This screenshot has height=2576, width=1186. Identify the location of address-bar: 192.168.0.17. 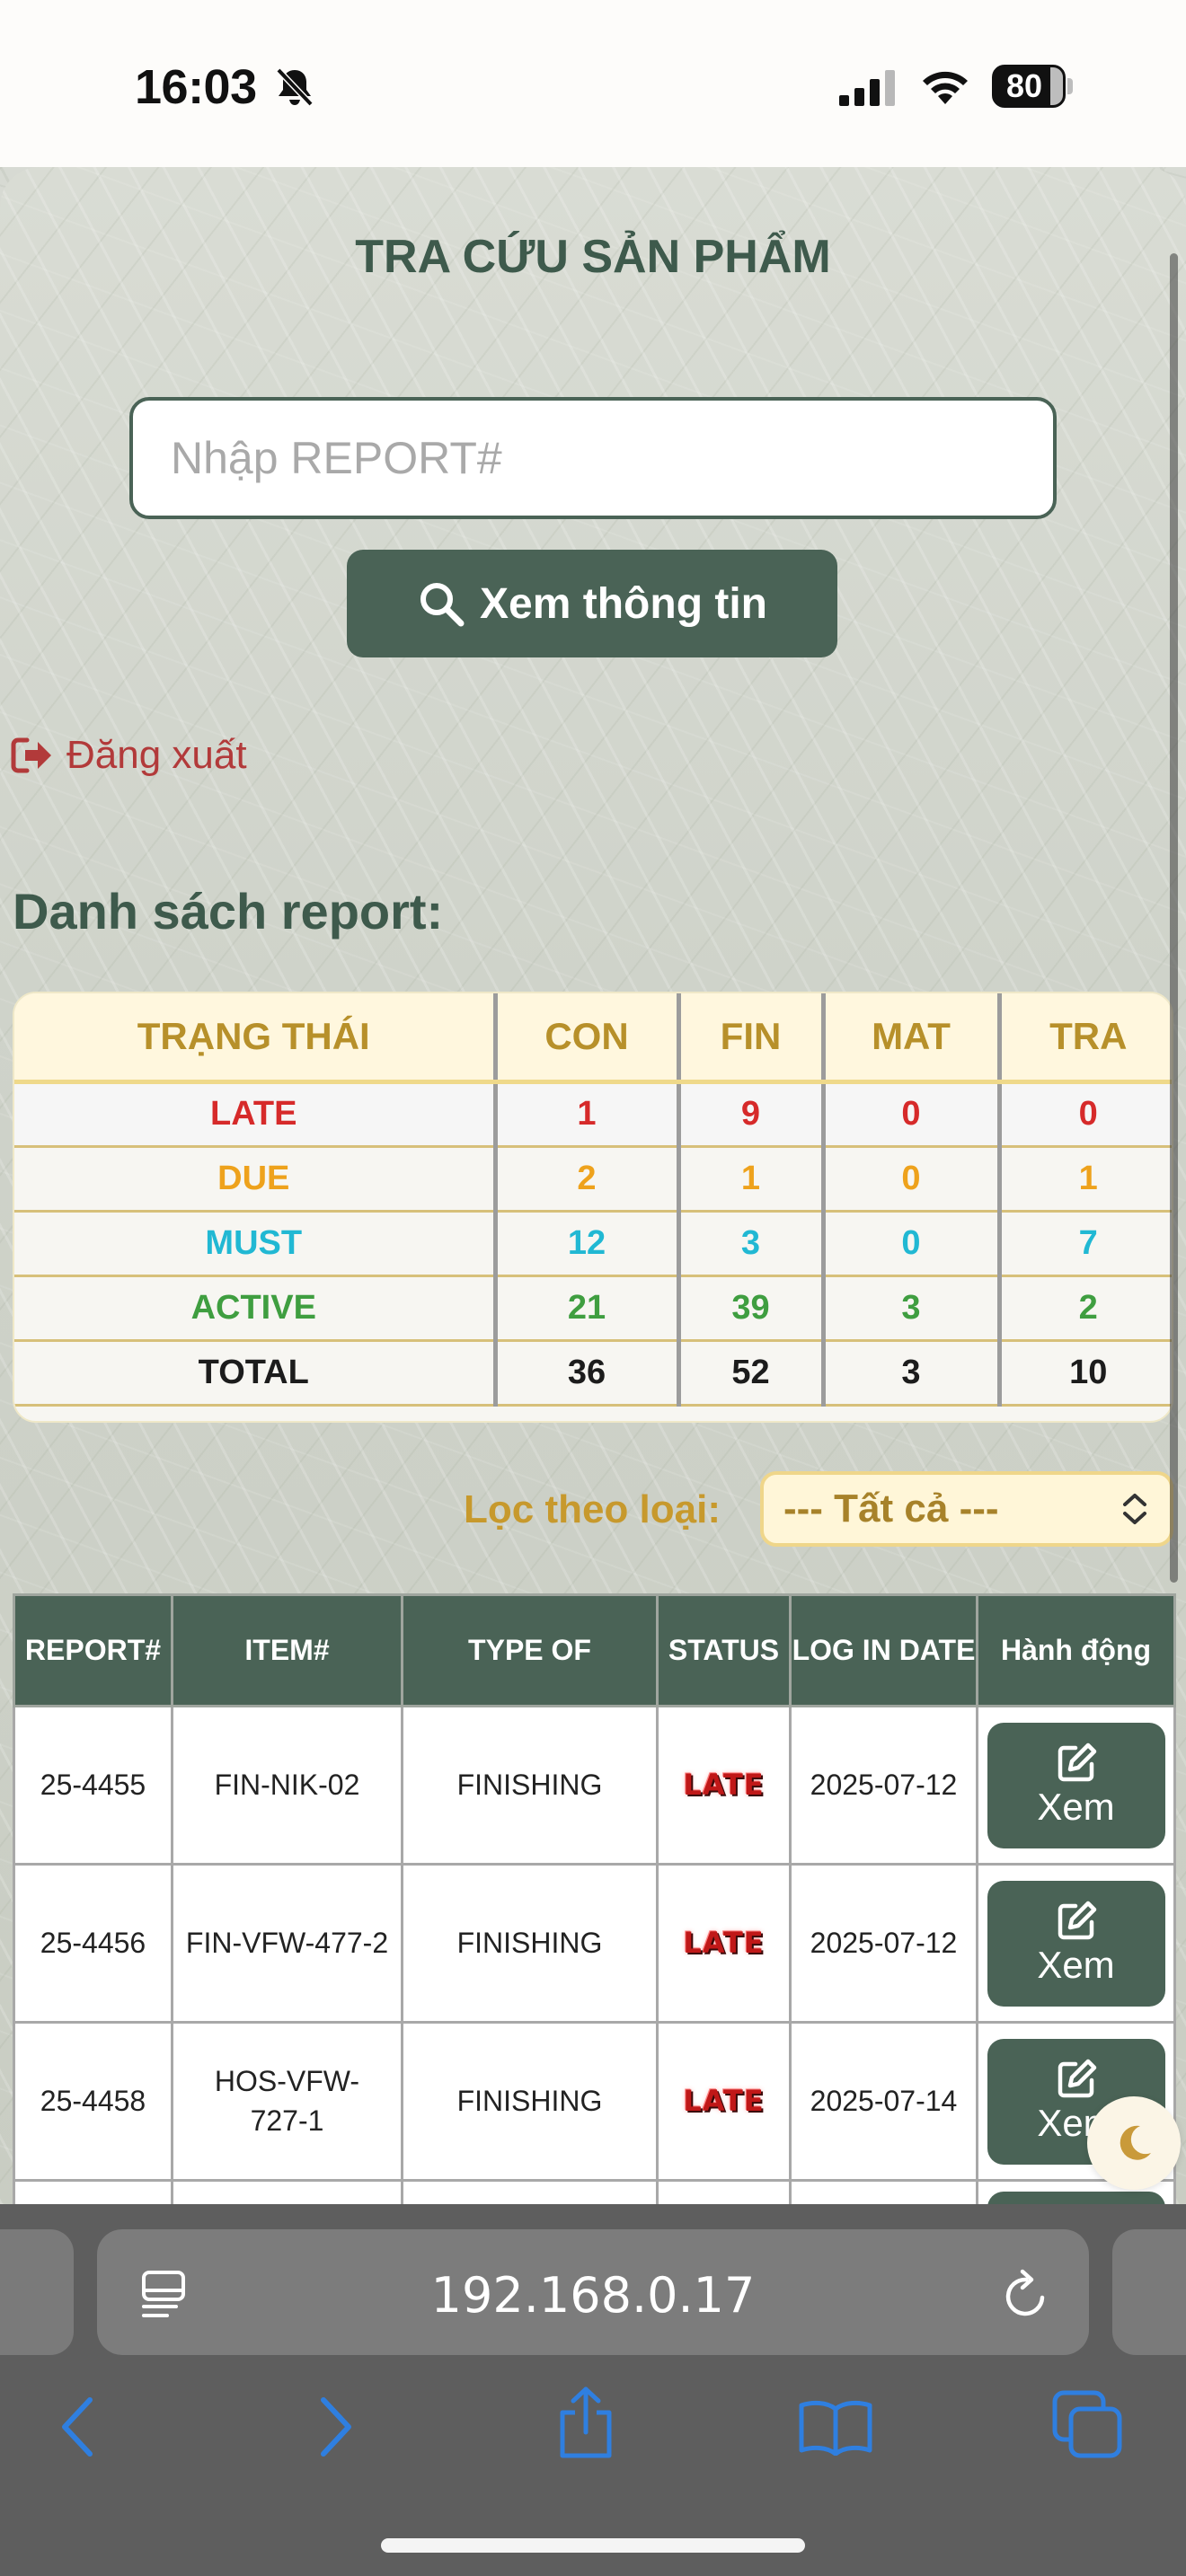
(593, 2292).